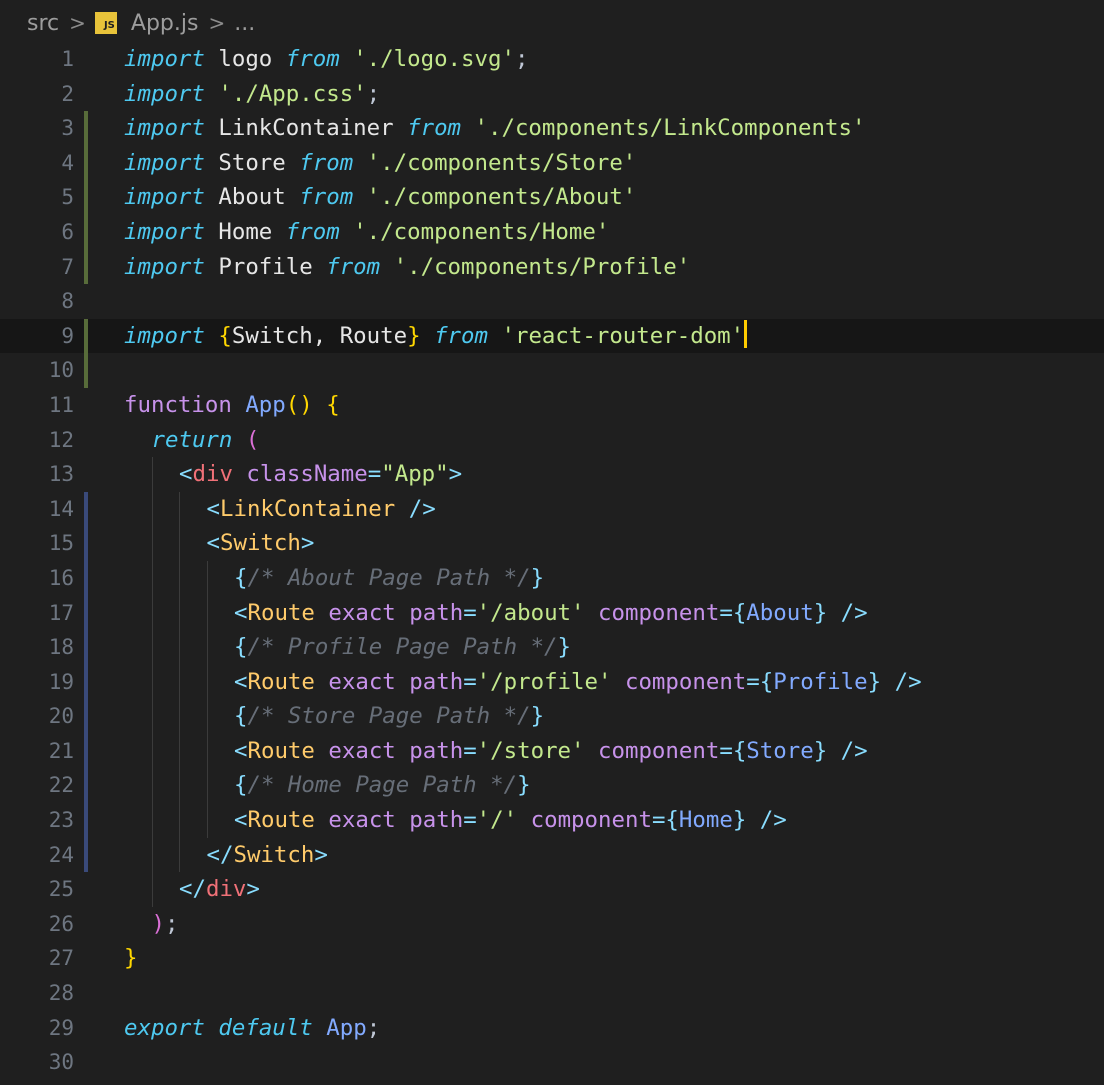  I want to click on code-line: 25 </div>, so click(552, 889).